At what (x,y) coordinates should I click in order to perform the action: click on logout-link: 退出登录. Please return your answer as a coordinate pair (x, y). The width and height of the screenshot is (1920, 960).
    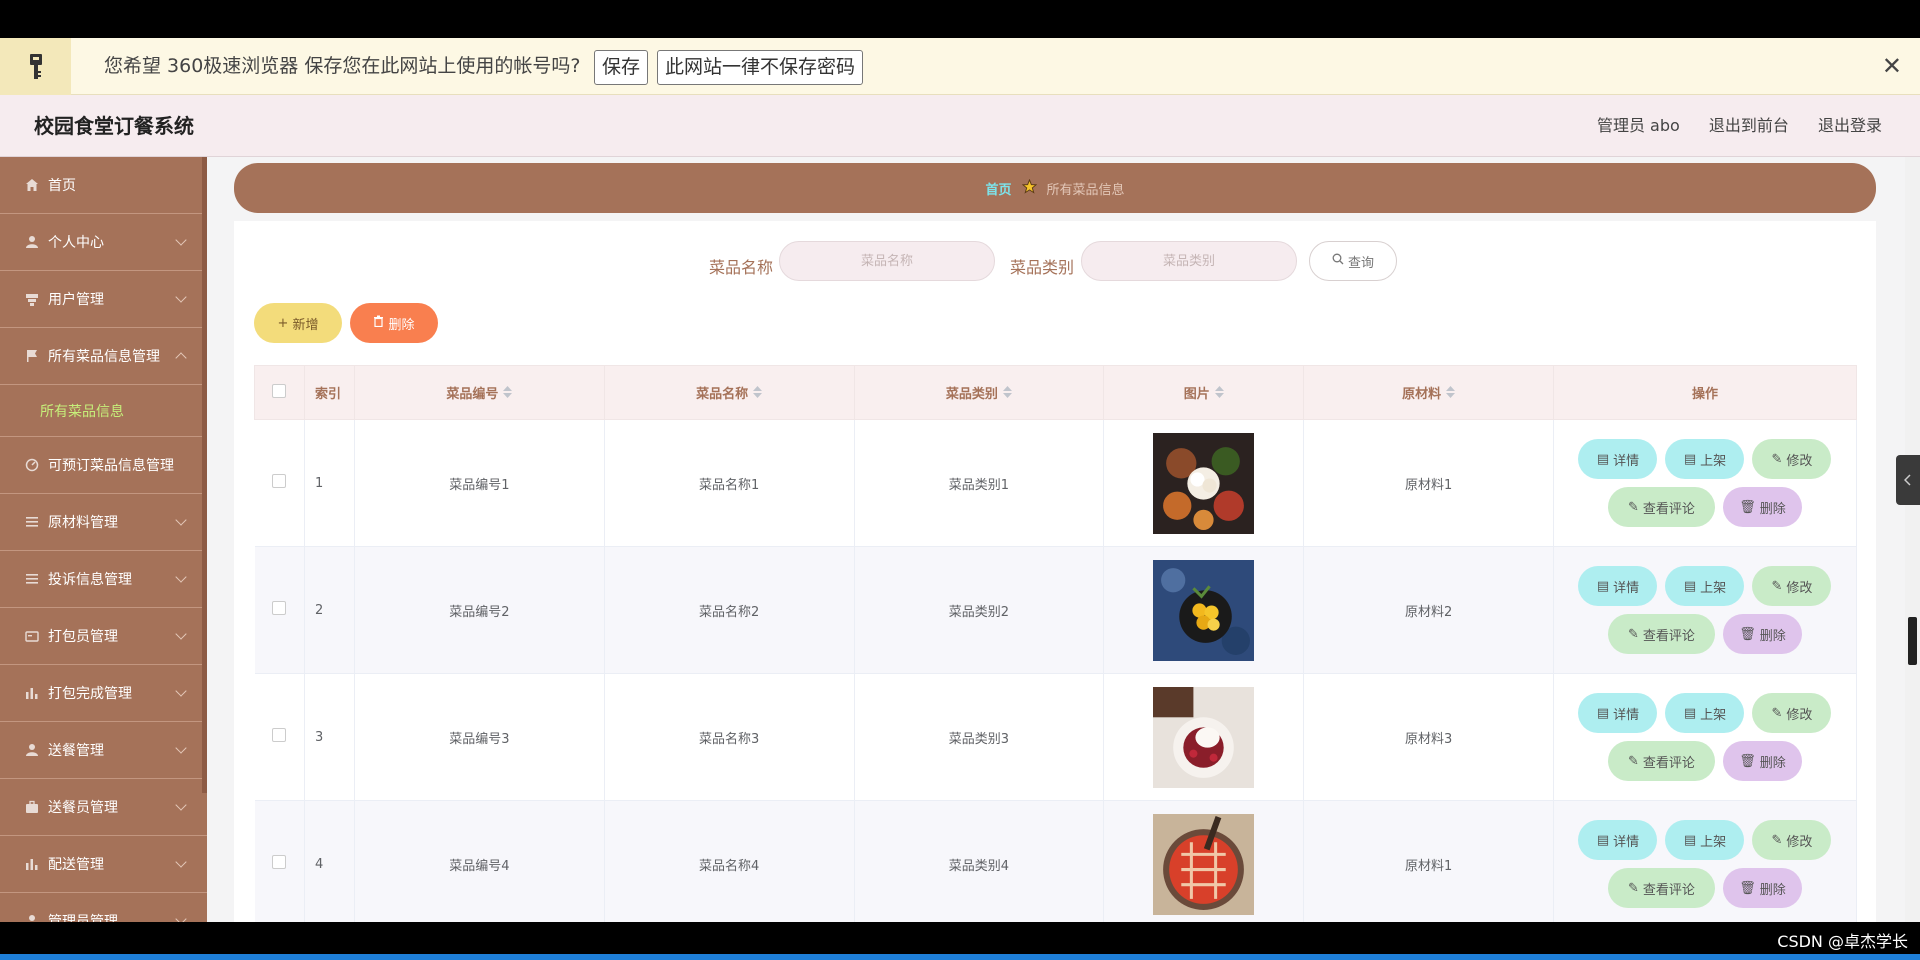
    Looking at the image, I should click on (1850, 125).